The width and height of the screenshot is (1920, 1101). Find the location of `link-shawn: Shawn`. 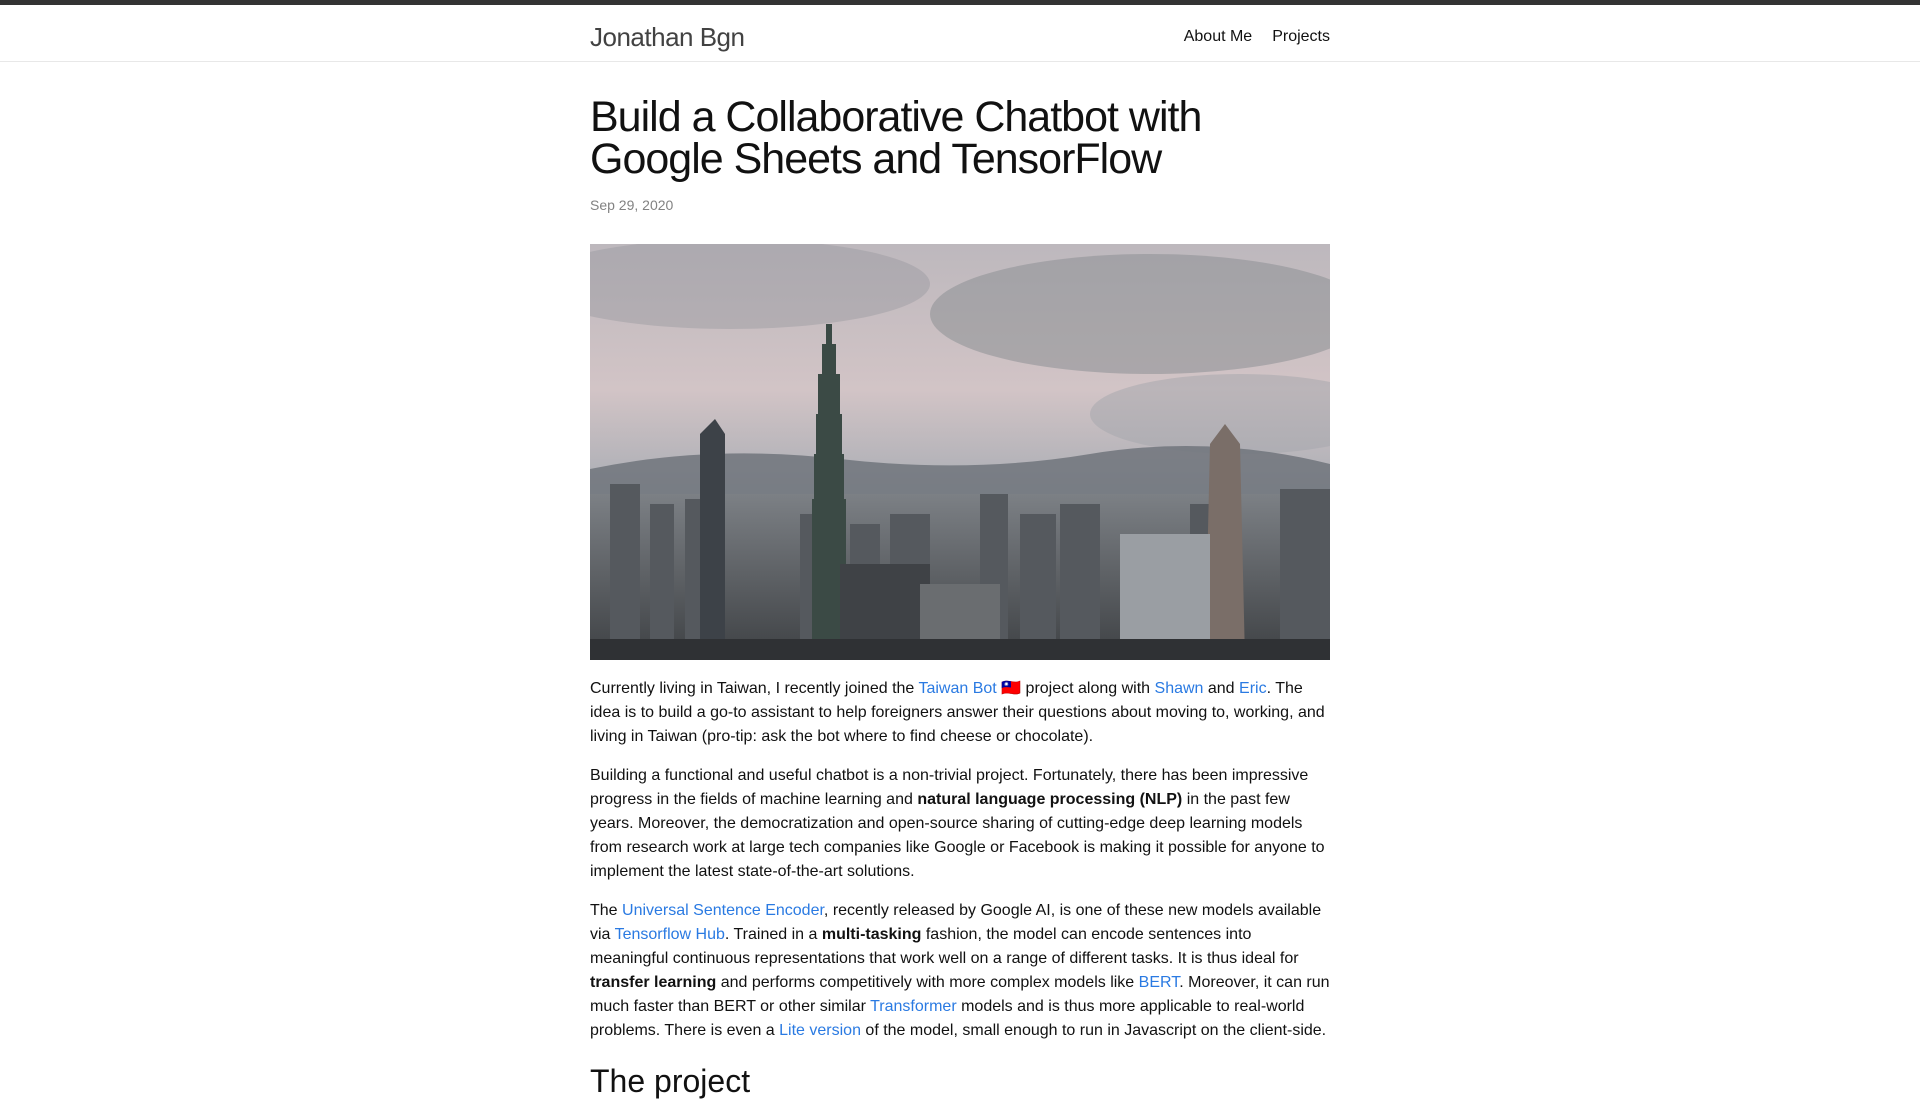

link-shawn: Shawn is located at coordinates (1179, 688).